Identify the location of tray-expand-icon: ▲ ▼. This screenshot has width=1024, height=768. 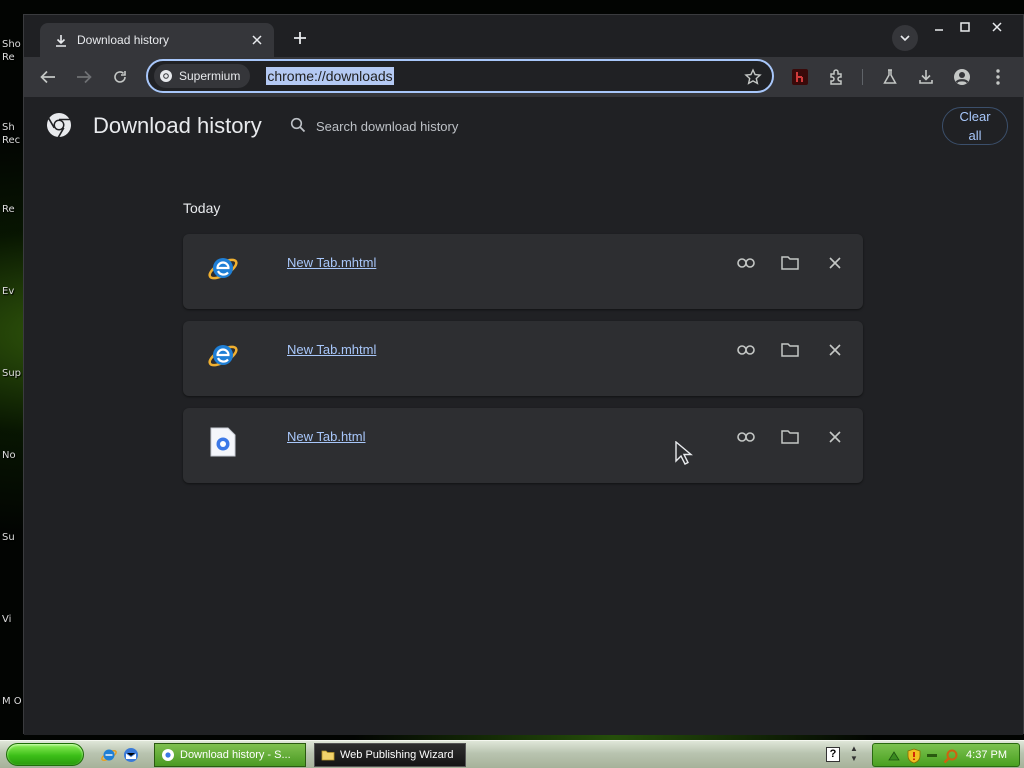
(854, 754).